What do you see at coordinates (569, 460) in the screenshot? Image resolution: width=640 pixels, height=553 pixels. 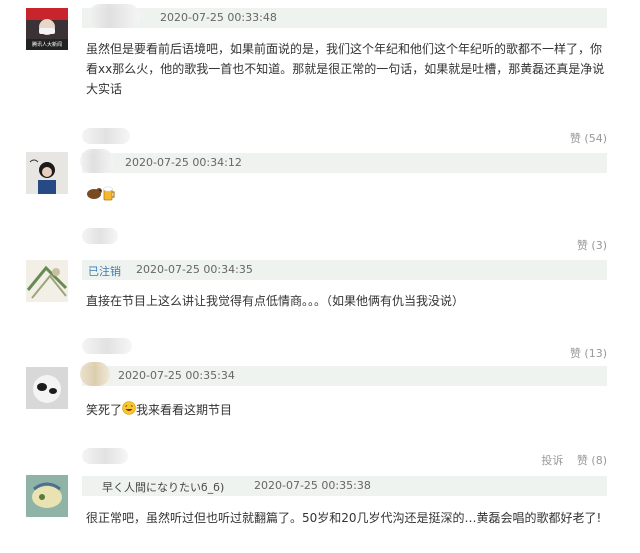 I see `comment-actions: 投诉 赞 (8)` at bounding box center [569, 460].